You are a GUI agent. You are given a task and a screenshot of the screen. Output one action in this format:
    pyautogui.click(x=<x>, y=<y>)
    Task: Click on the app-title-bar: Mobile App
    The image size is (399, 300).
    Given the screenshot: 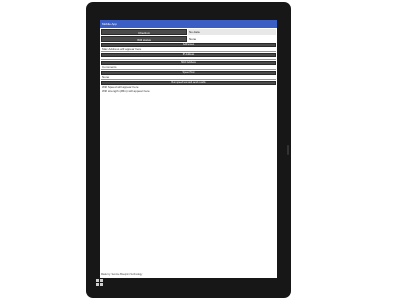 What is the action you would take?
    pyautogui.click(x=188, y=24)
    